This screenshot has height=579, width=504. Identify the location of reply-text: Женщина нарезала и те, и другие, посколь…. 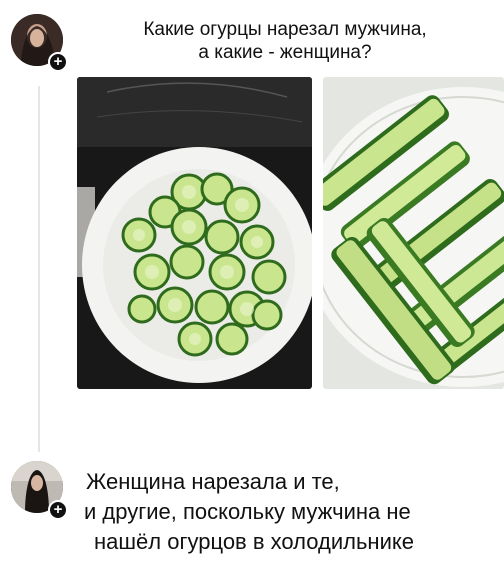
(289, 512).